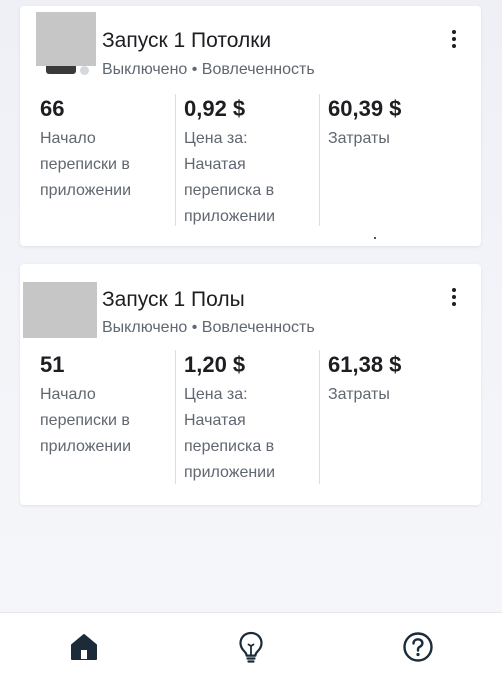 This screenshot has width=502, height=700. What do you see at coordinates (84, 70) in the screenshot?
I see `status-dot` at bounding box center [84, 70].